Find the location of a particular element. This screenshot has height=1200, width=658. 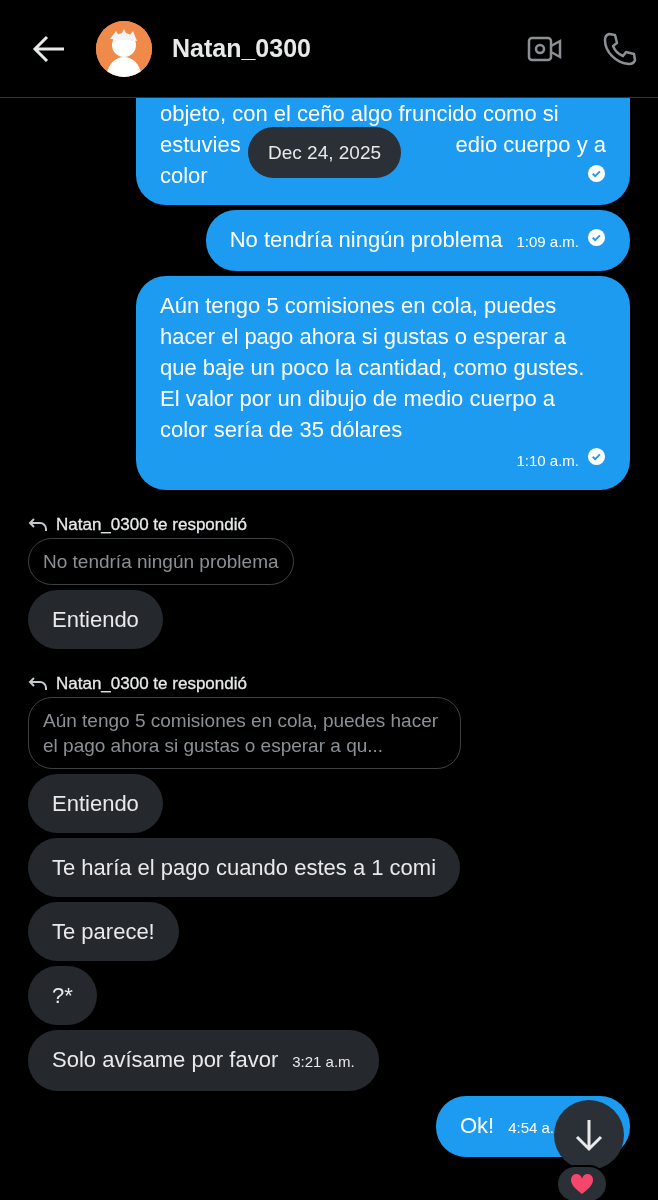

message-text: color is located at coordinates (184, 176).